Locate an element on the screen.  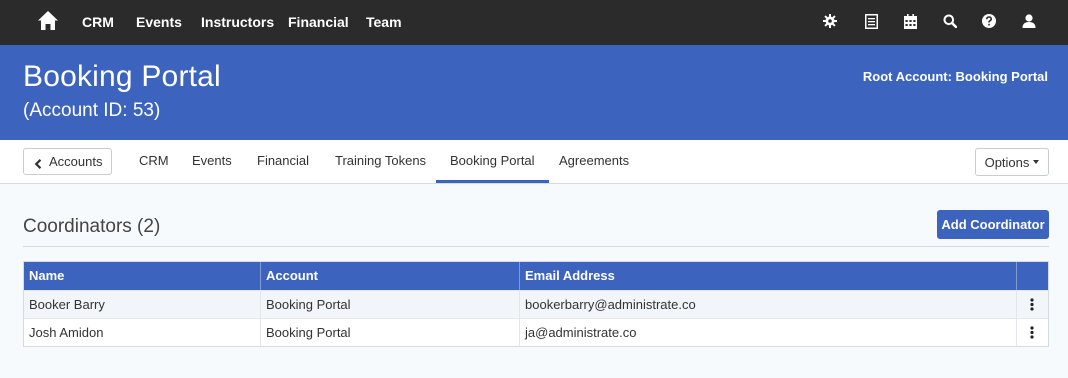
root-account-label: Root Account: Booking Portal is located at coordinates (955, 76).